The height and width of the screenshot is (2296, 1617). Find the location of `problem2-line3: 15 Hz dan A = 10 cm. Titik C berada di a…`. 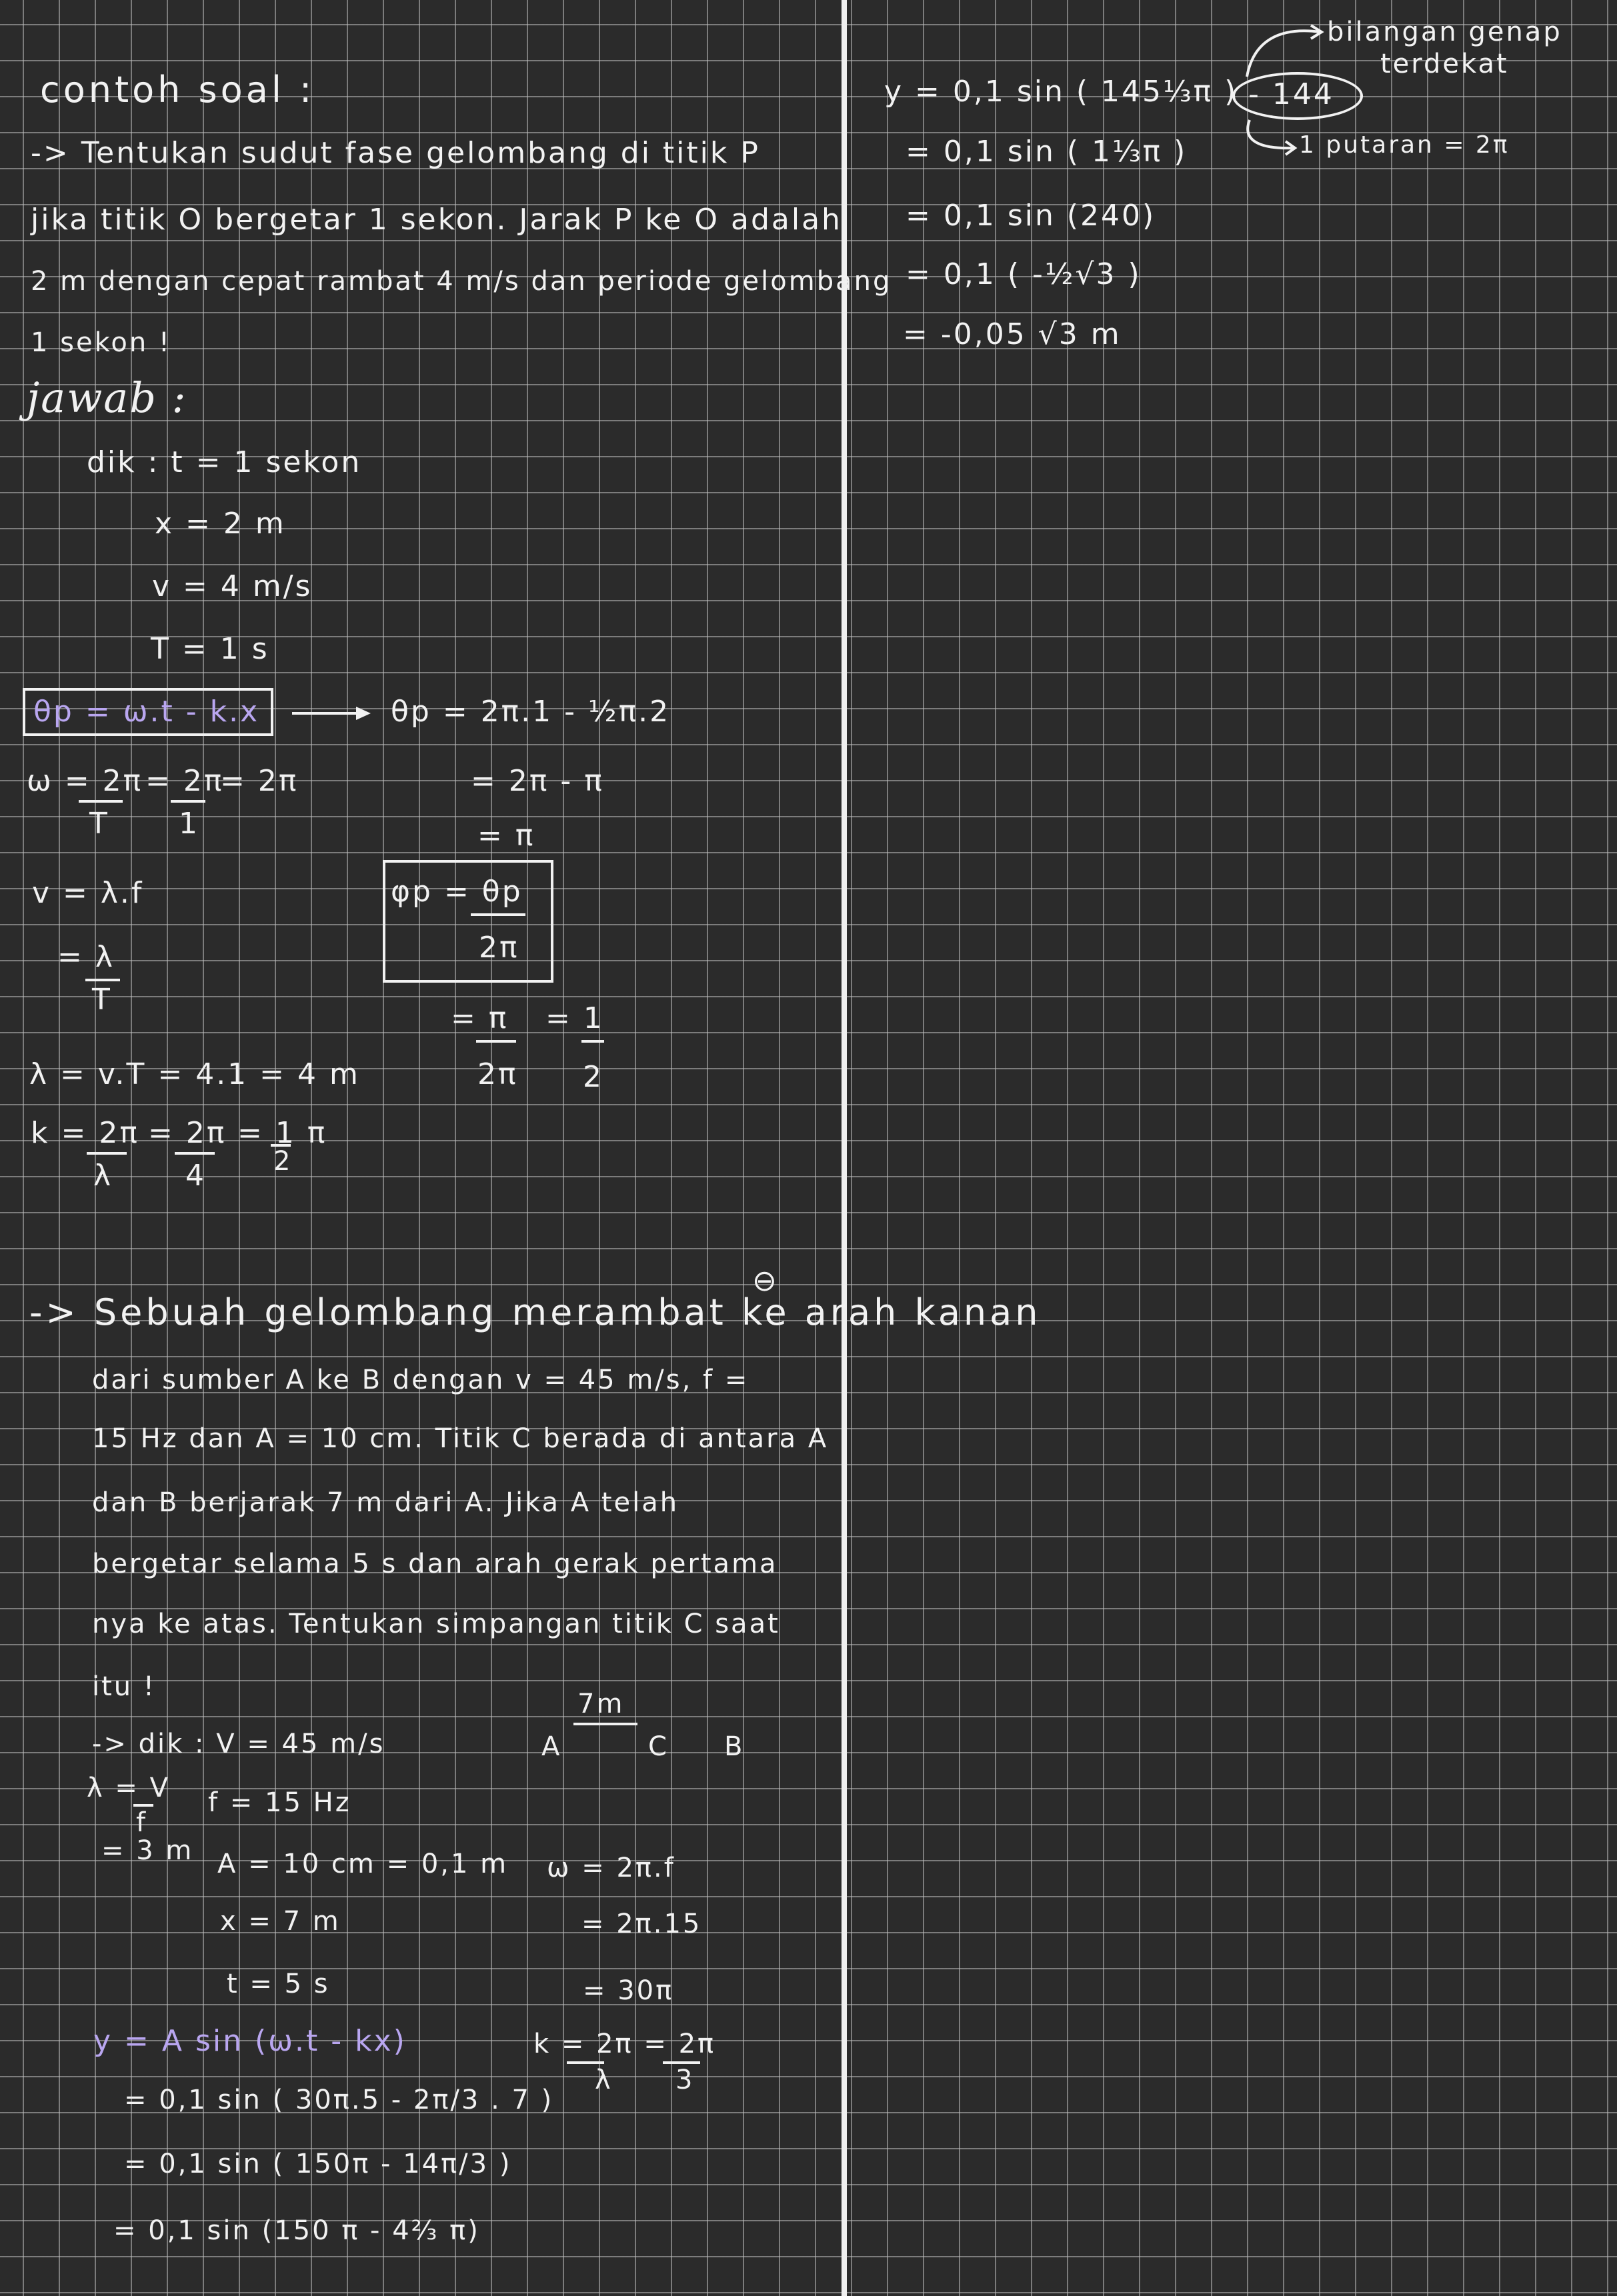

problem2-line3: 15 Hz dan A = 10 cm. Titik C berada di a… is located at coordinates (460, 1438).